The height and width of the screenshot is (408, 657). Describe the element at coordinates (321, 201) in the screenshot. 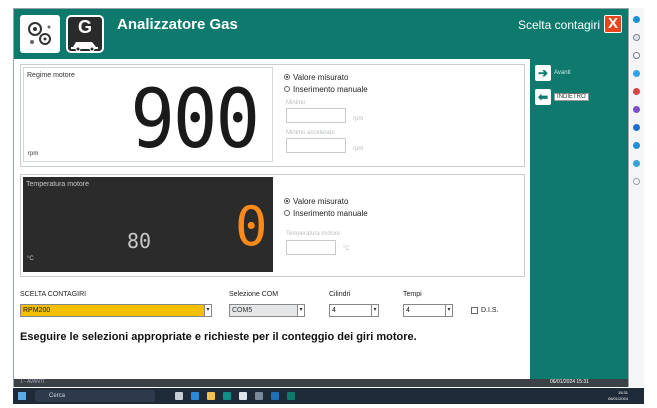

I see `temp-option-measured-label: Valore misurato` at that location.